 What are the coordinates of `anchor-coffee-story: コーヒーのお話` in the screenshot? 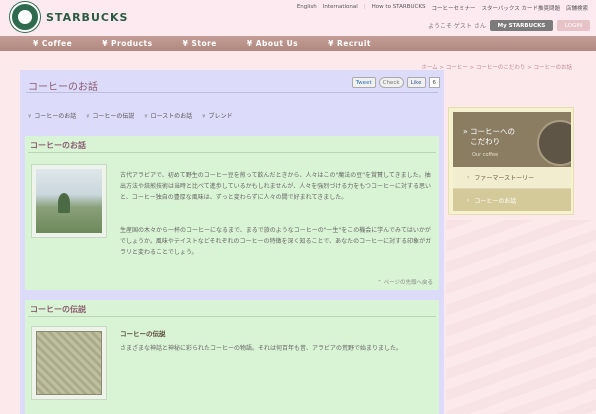 It's located at (52, 115).